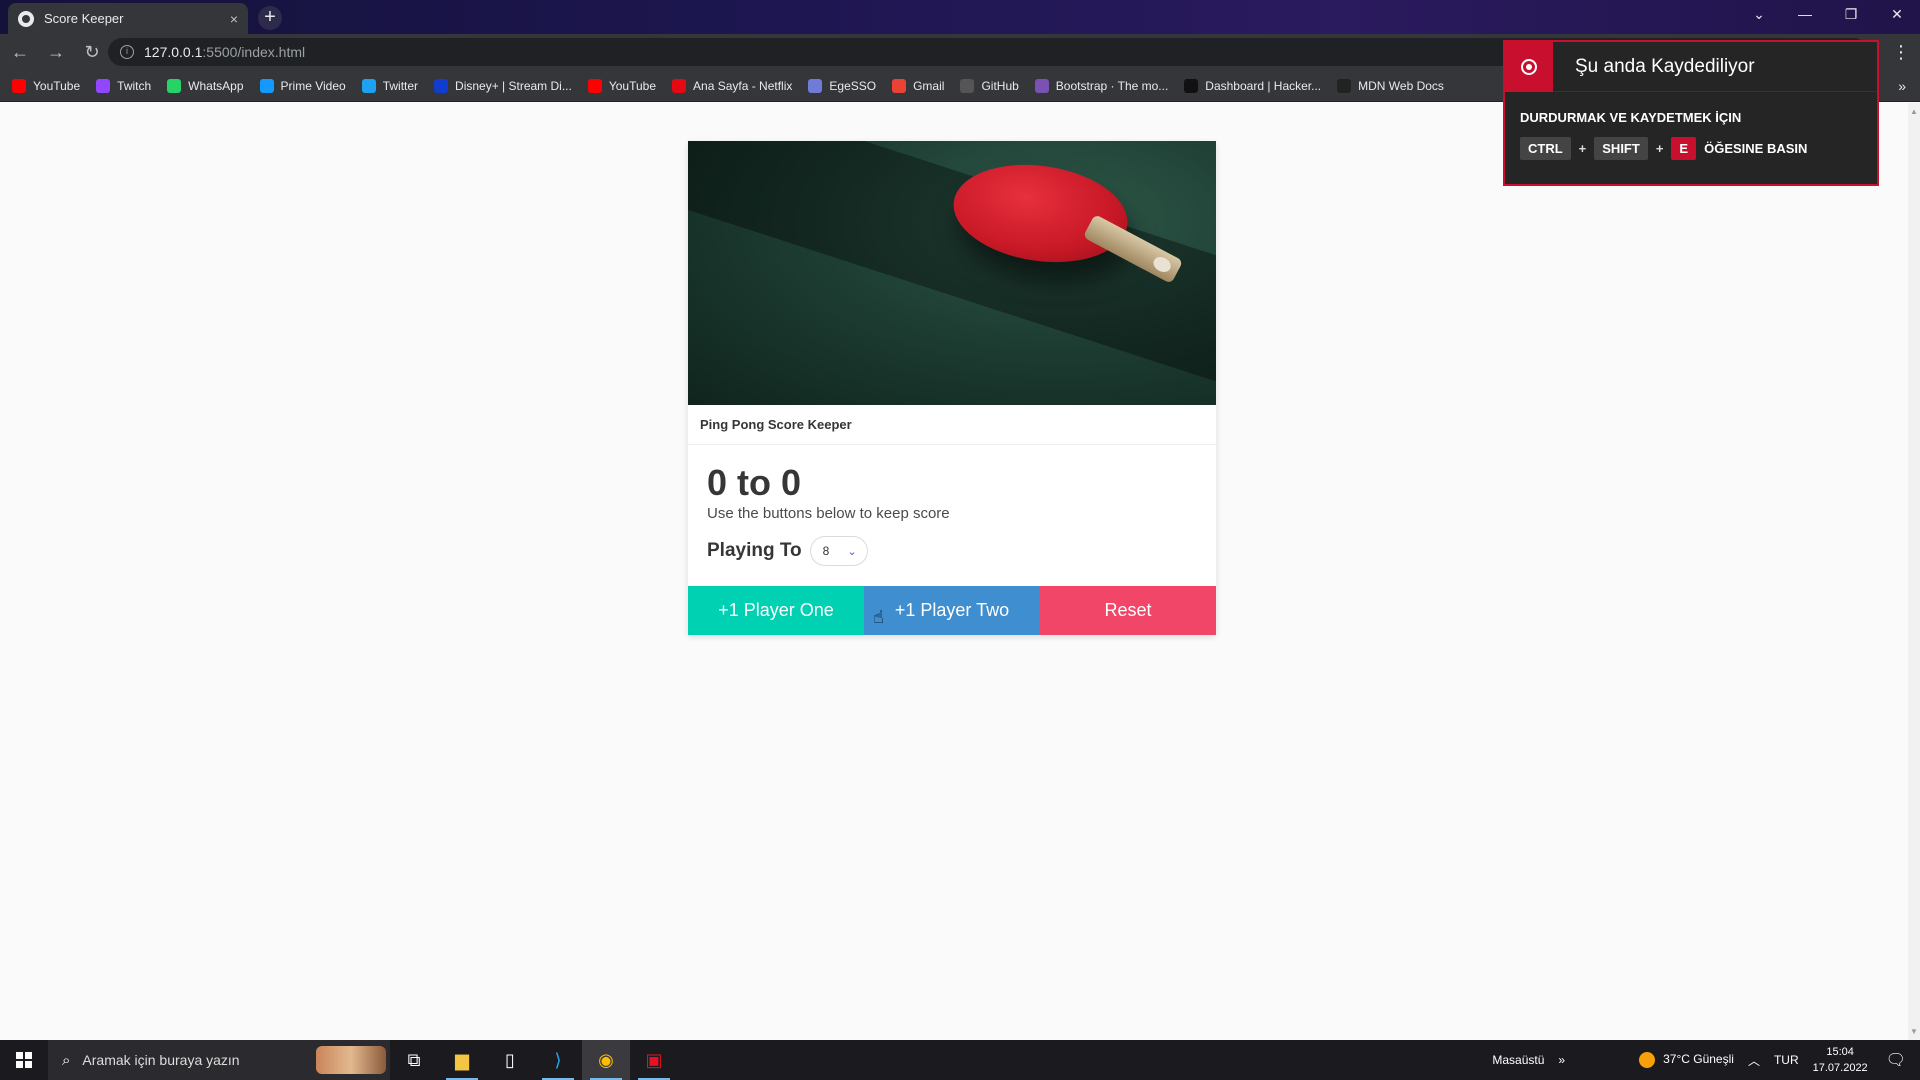 The width and height of the screenshot is (1920, 1080). Describe the element at coordinates (960, 17) in the screenshot. I see `browser-tab-strip: Score Keeper × + ⌄ — ❐ ✕` at that location.